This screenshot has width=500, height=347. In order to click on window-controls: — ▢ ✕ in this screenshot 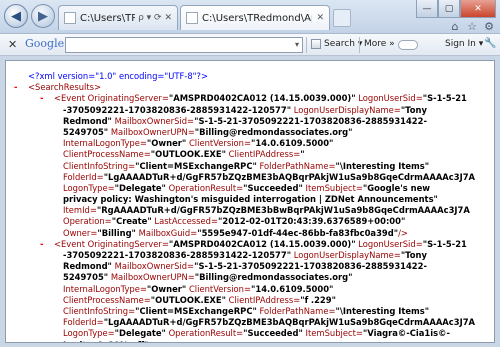, I will do `click(456, 9)`.